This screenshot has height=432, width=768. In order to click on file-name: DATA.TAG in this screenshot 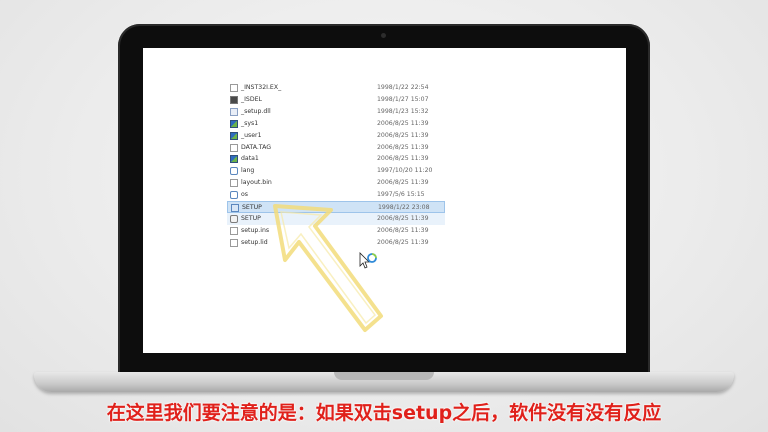, I will do `click(256, 147)`.